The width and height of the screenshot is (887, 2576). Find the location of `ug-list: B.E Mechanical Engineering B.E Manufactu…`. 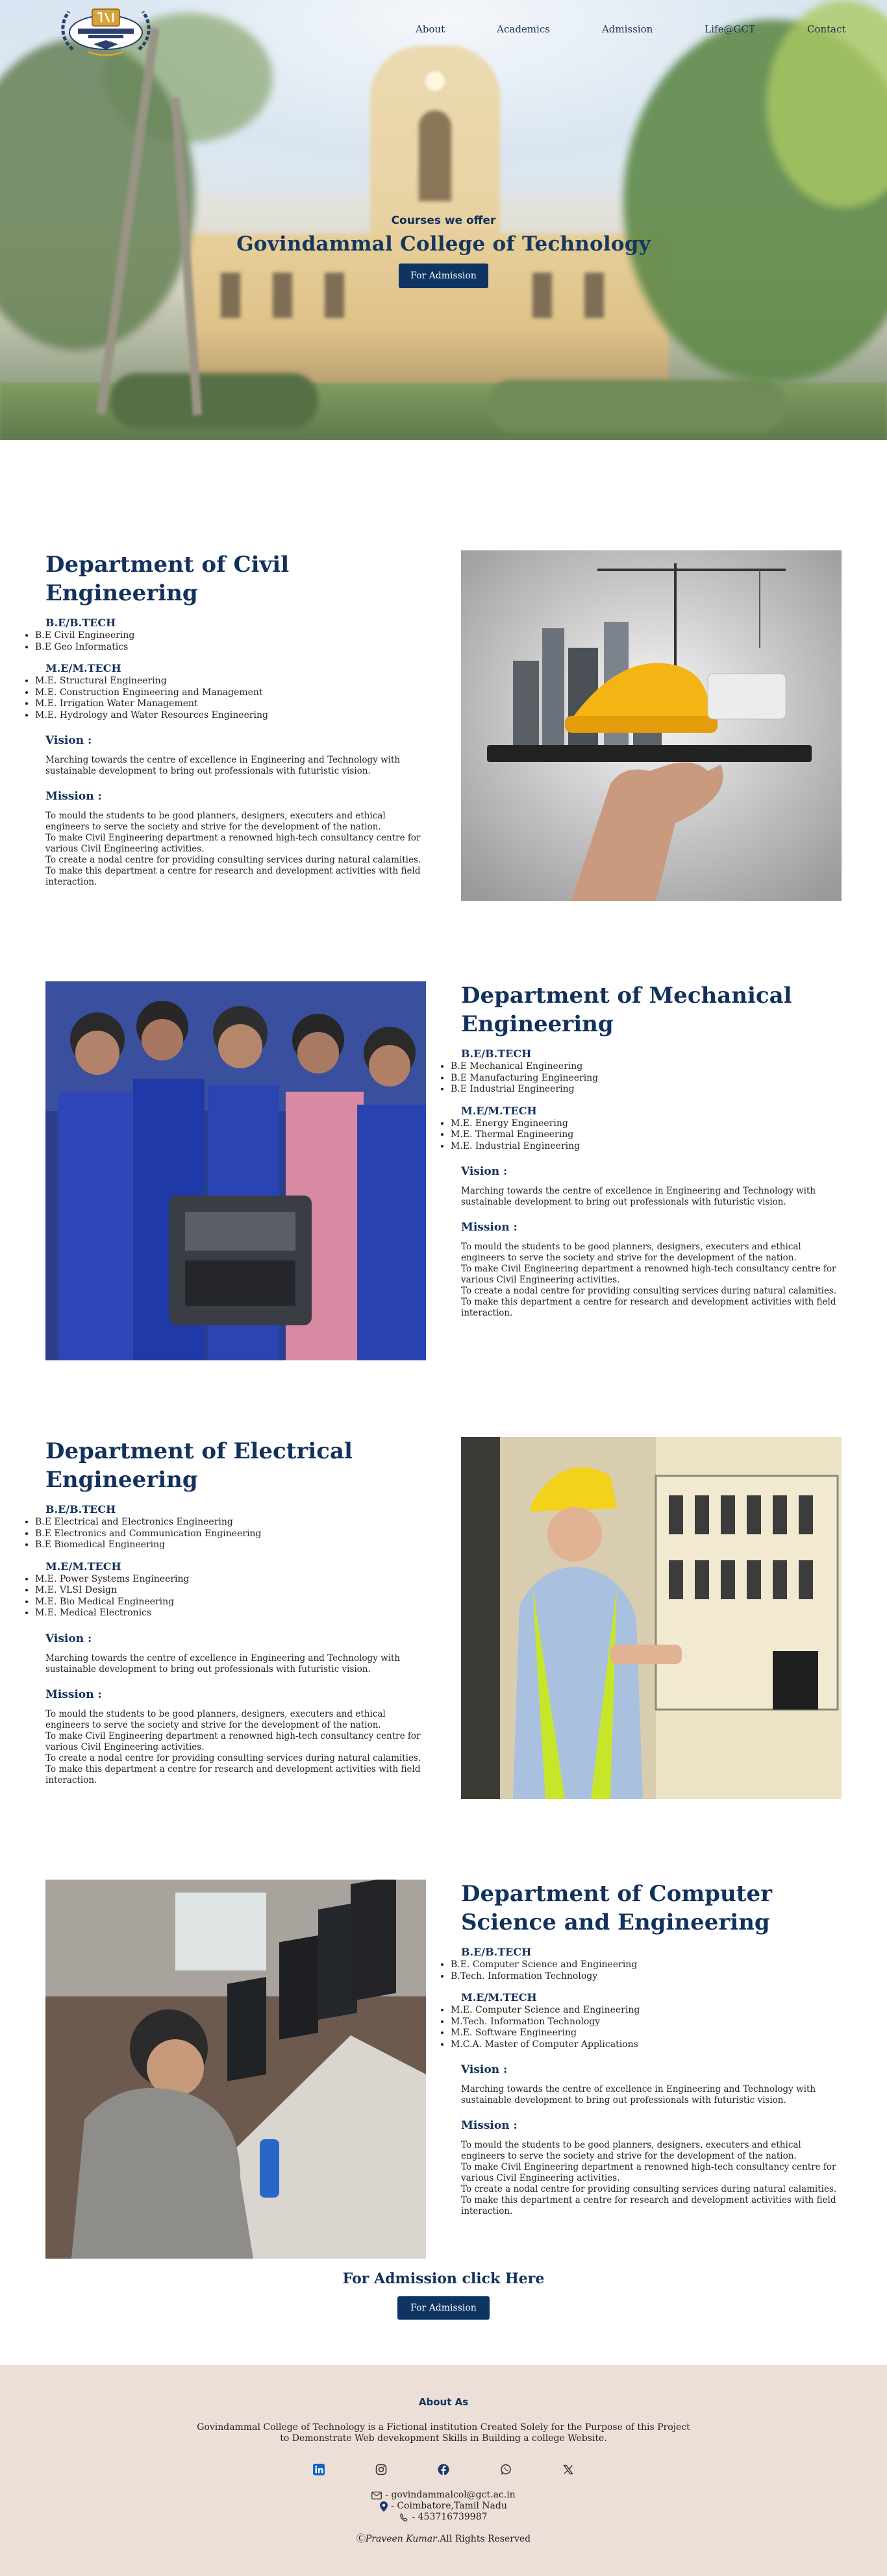

ug-list: B.E Mechanical Engineering B.E Manufactu… is located at coordinates (647, 1078).